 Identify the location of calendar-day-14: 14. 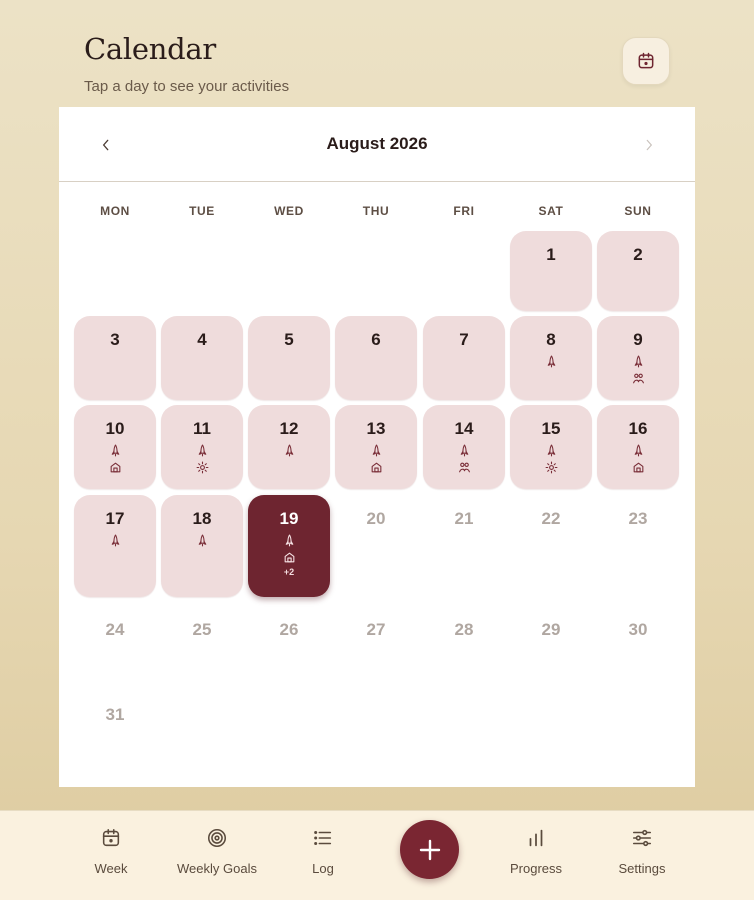
(464, 447).